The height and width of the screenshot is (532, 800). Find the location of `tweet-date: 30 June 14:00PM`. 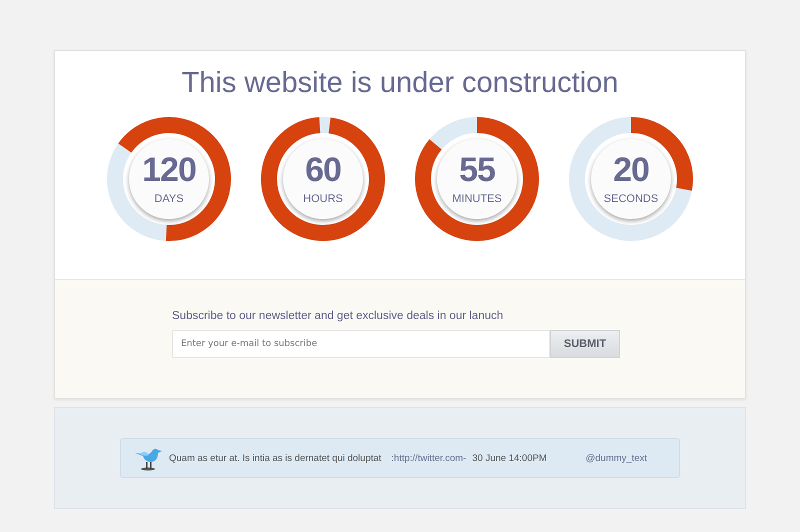

tweet-date: 30 June 14:00PM is located at coordinates (509, 458).